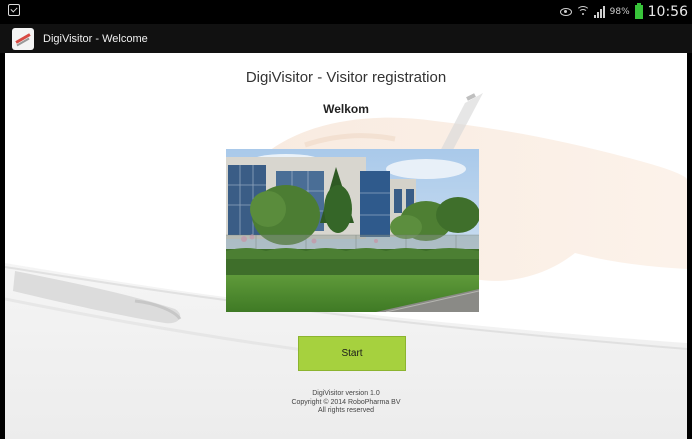  I want to click on app-logo-icon, so click(23, 38).